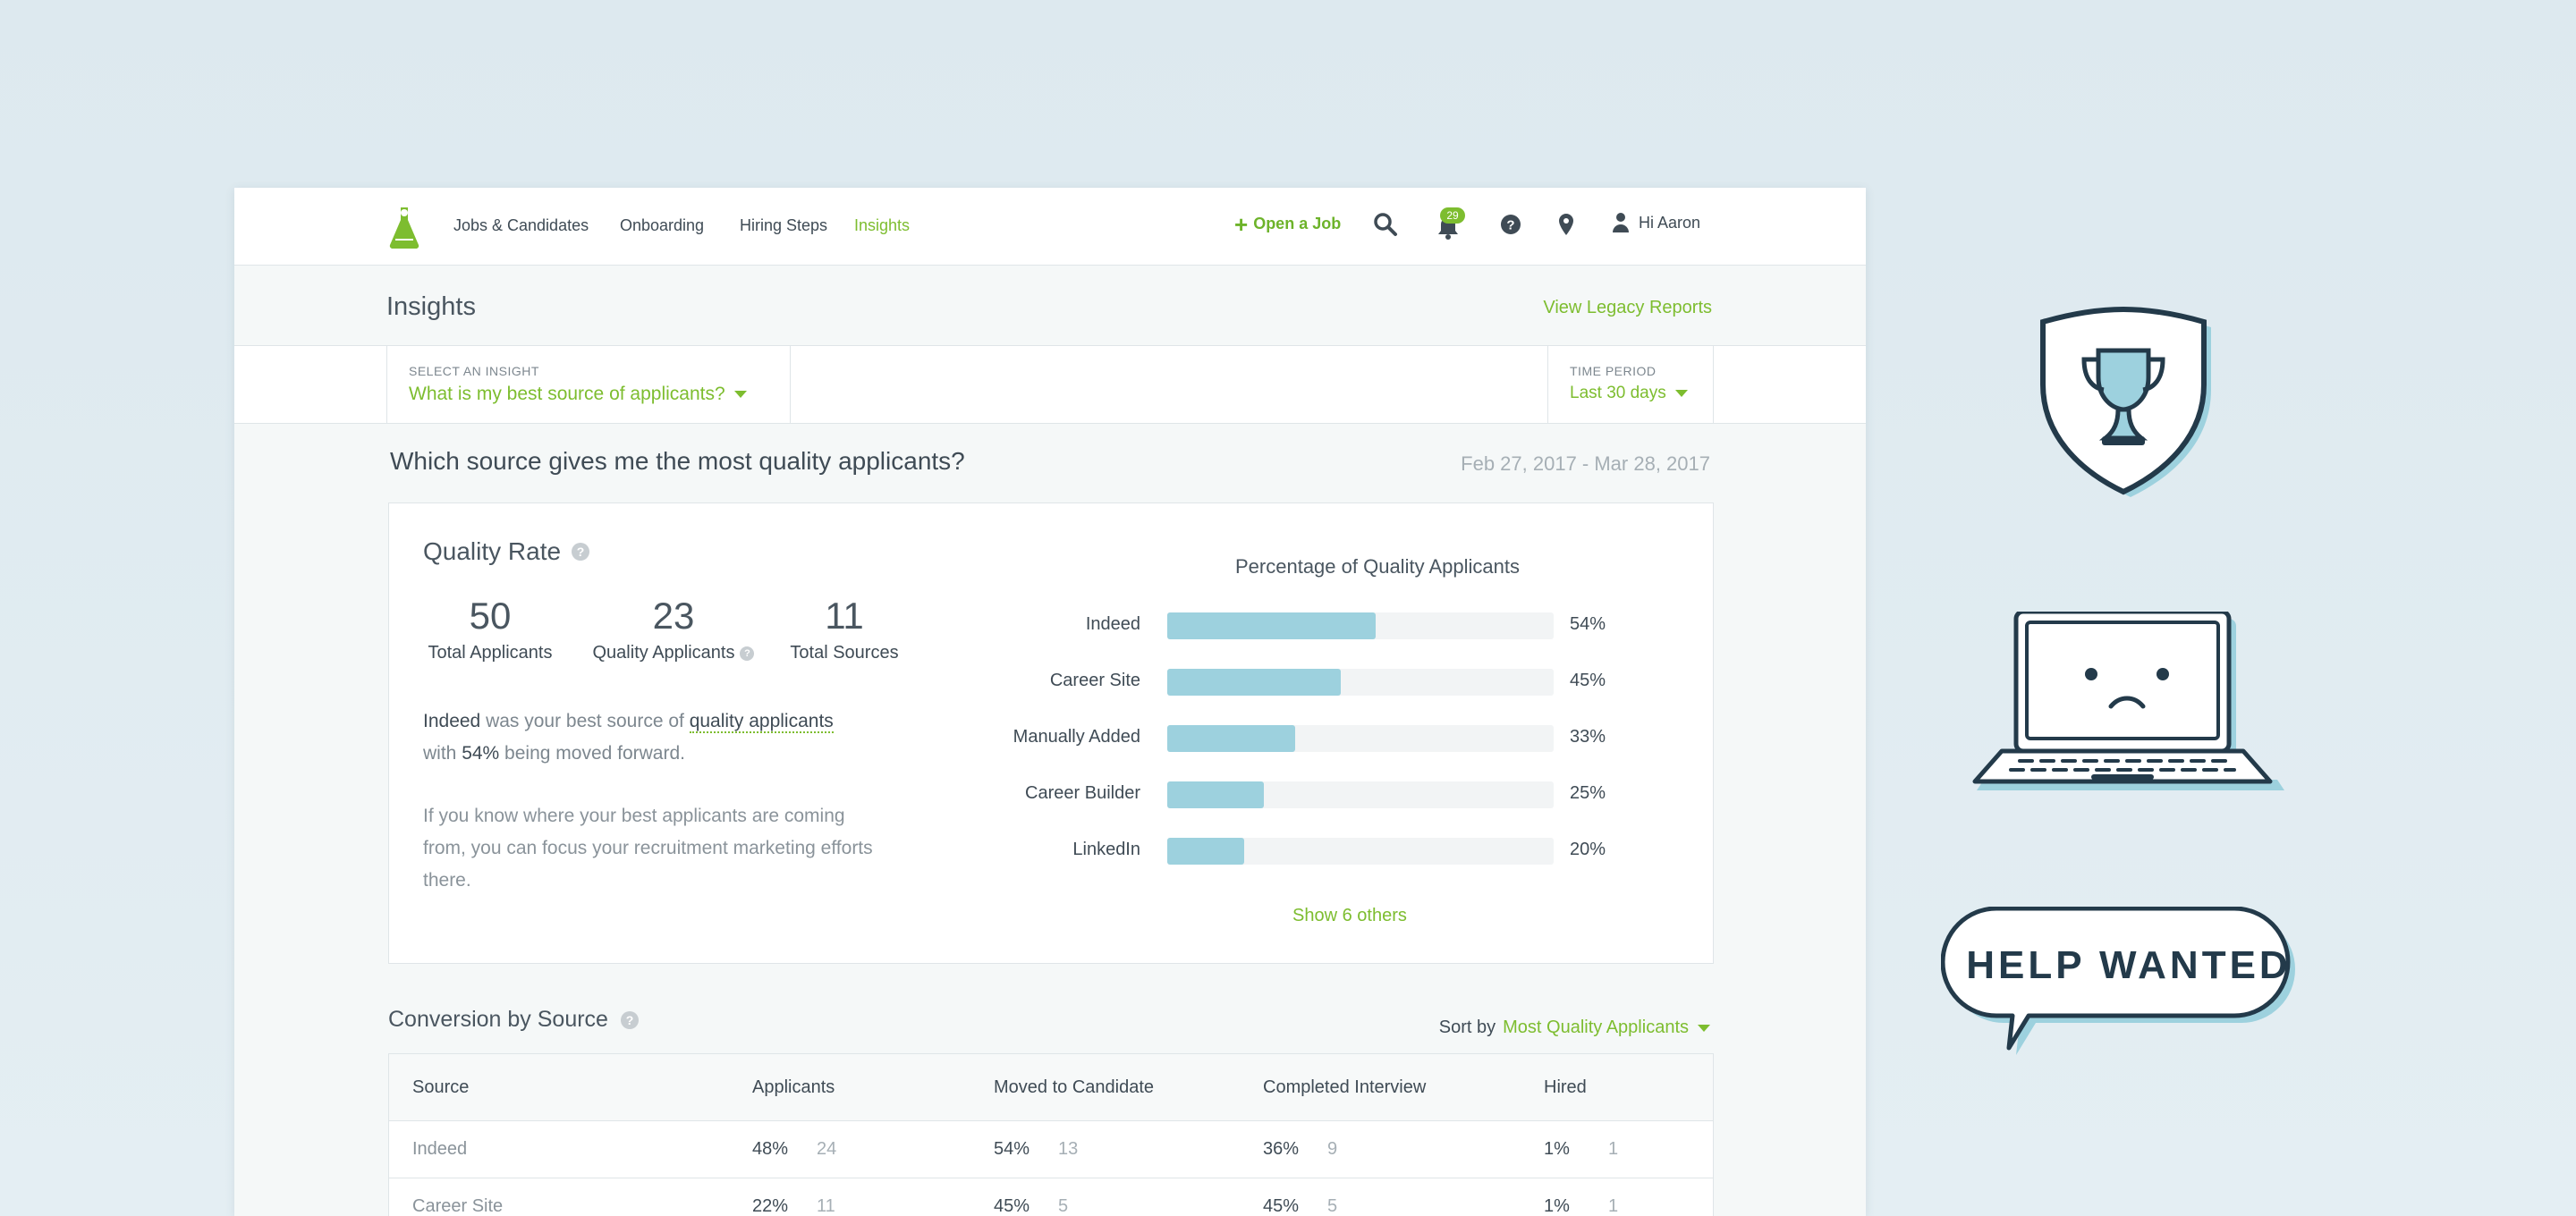 This screenshot has height=1216, width=2576. Describe the element at coordinates (458, 1206) in the screenshot. I see `source-cell: Career Site` at that location.